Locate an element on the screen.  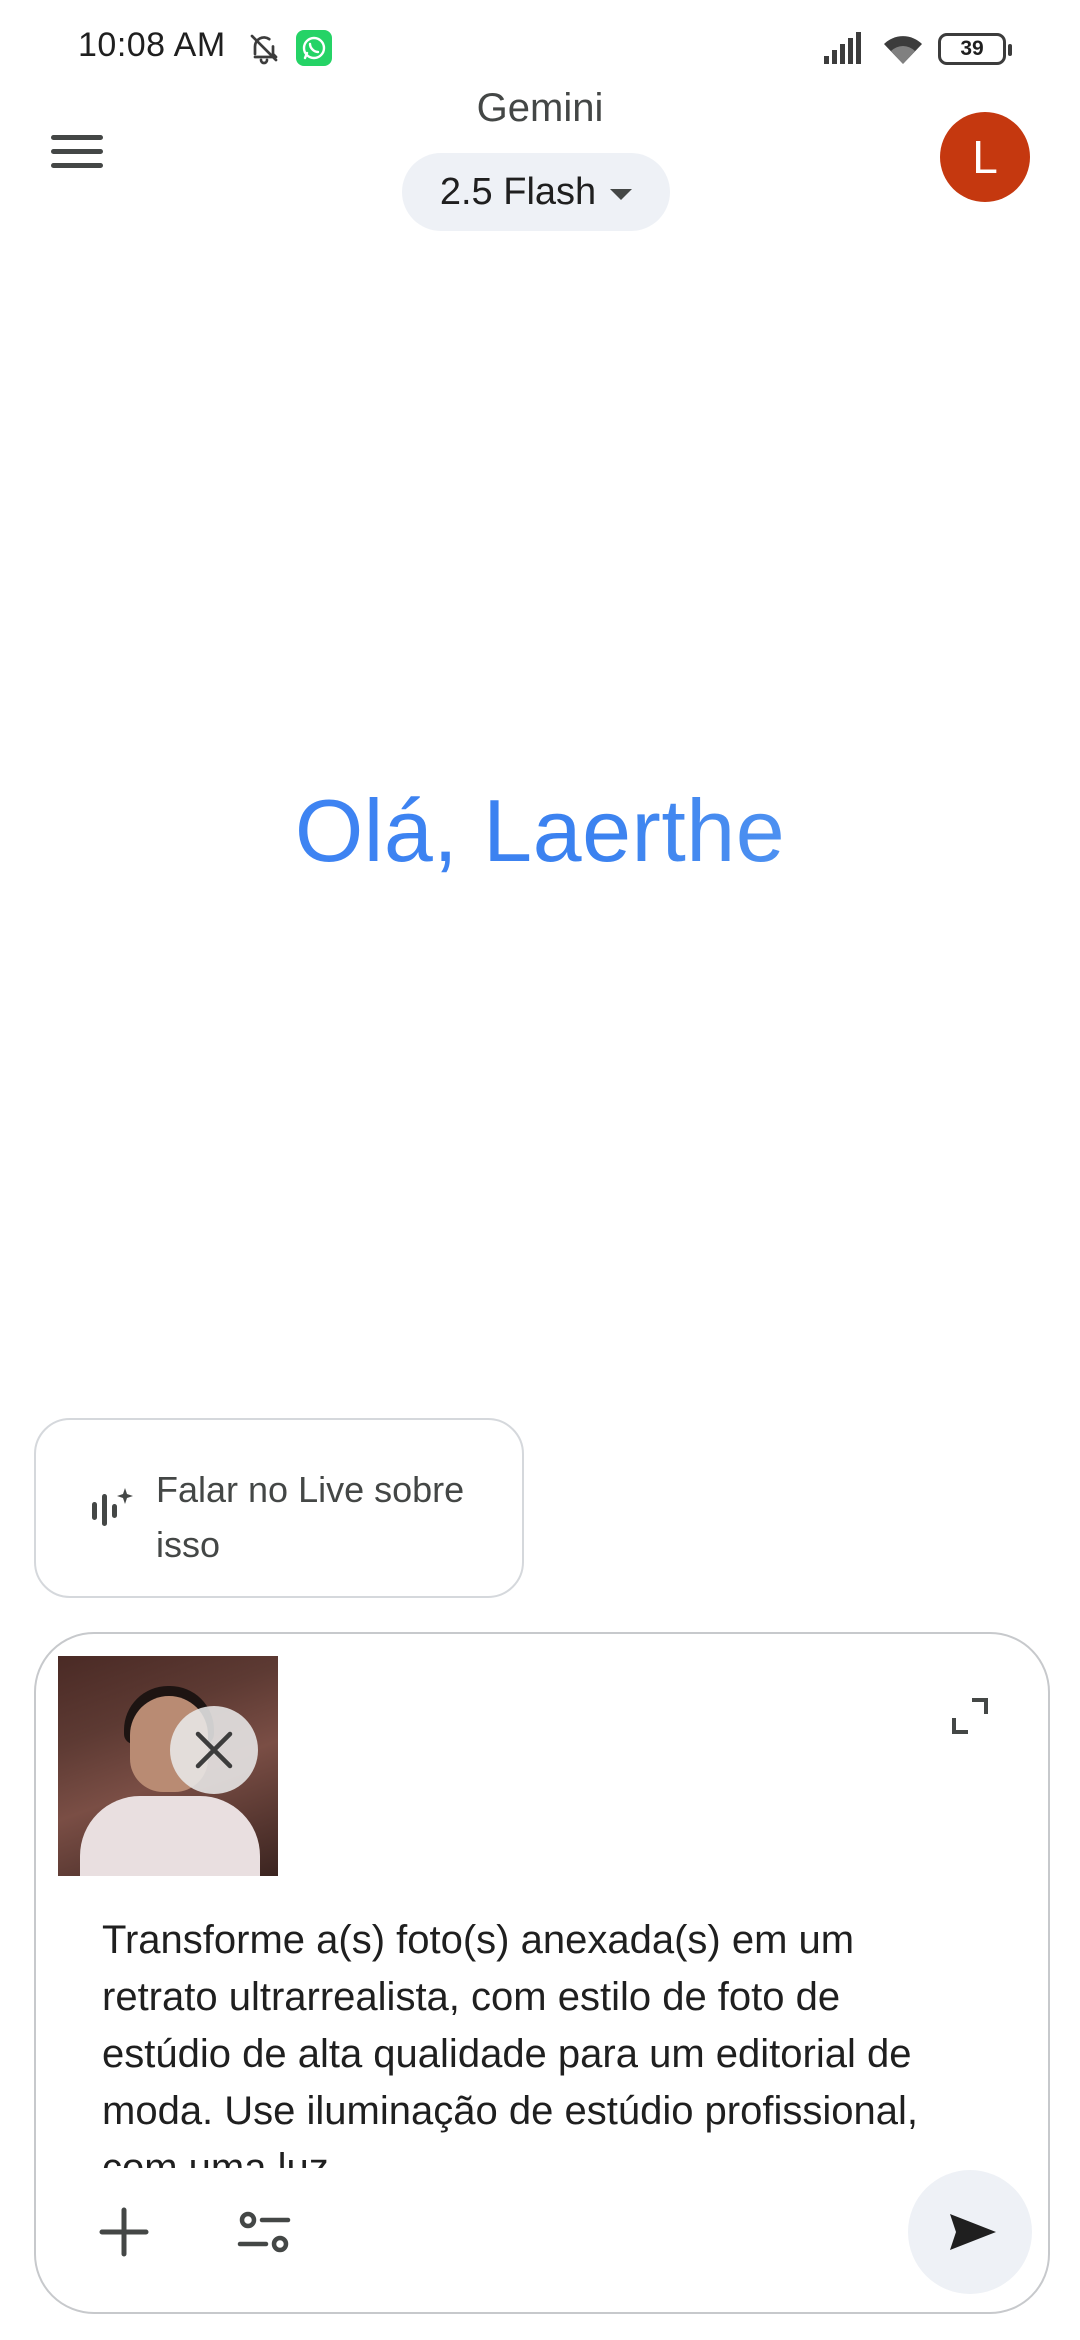
photo-thumbnail is located at coordinates (168, 1766).